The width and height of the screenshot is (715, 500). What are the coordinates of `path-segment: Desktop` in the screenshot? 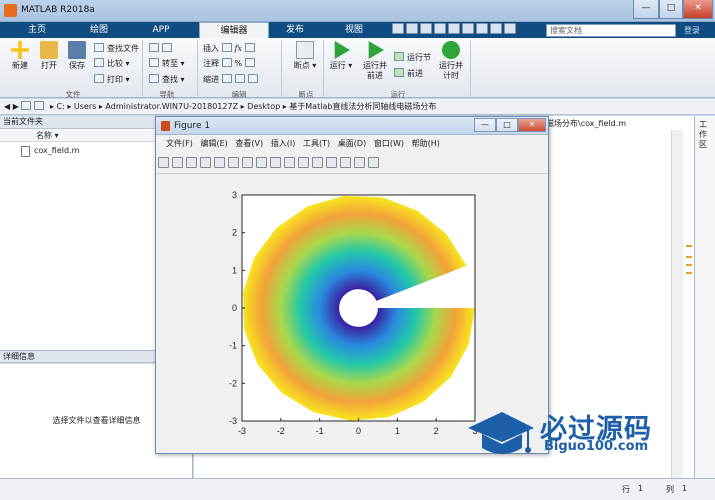 It's located at (263, 106).